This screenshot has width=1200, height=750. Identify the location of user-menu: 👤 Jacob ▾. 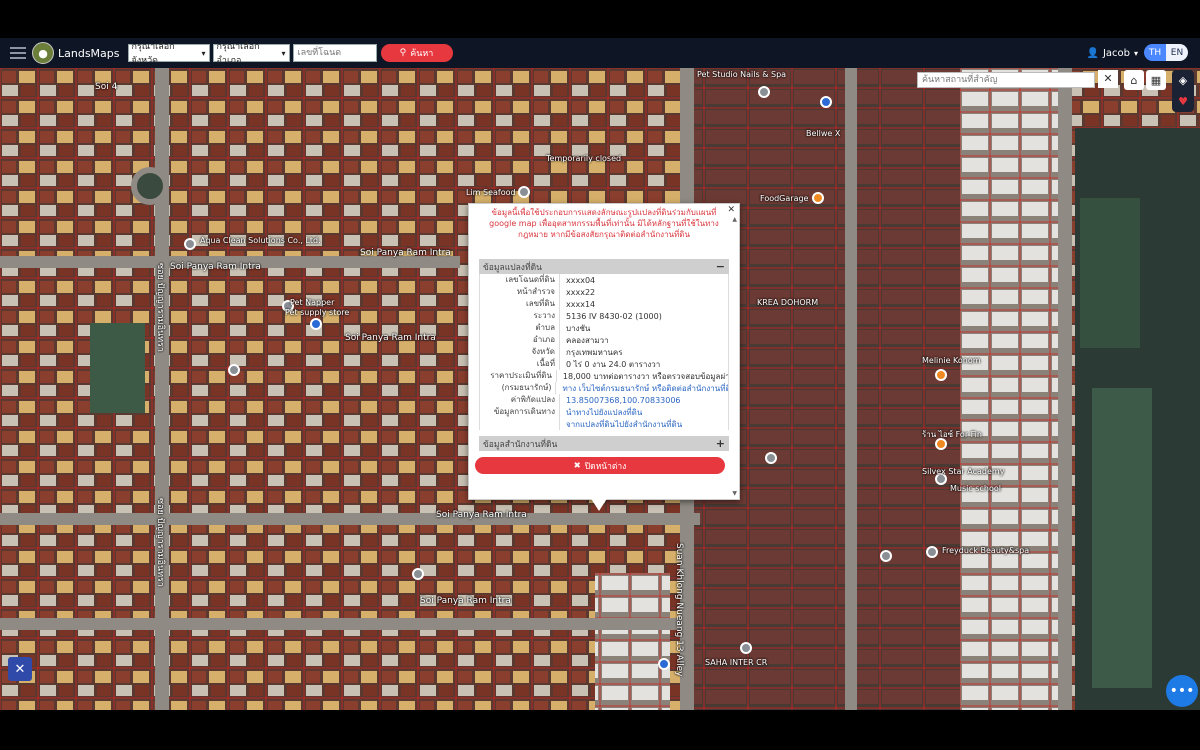
(1112, 53).